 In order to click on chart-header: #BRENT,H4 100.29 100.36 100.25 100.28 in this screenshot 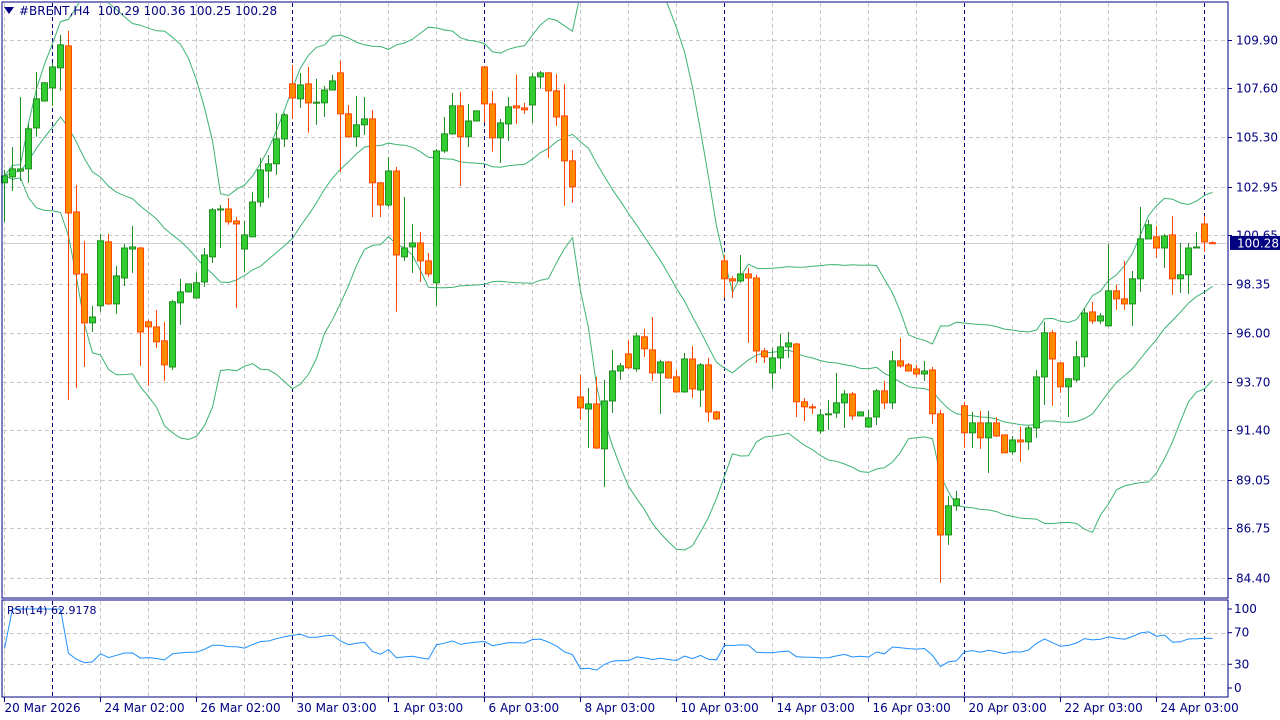, I will do `click(140, 11)`.